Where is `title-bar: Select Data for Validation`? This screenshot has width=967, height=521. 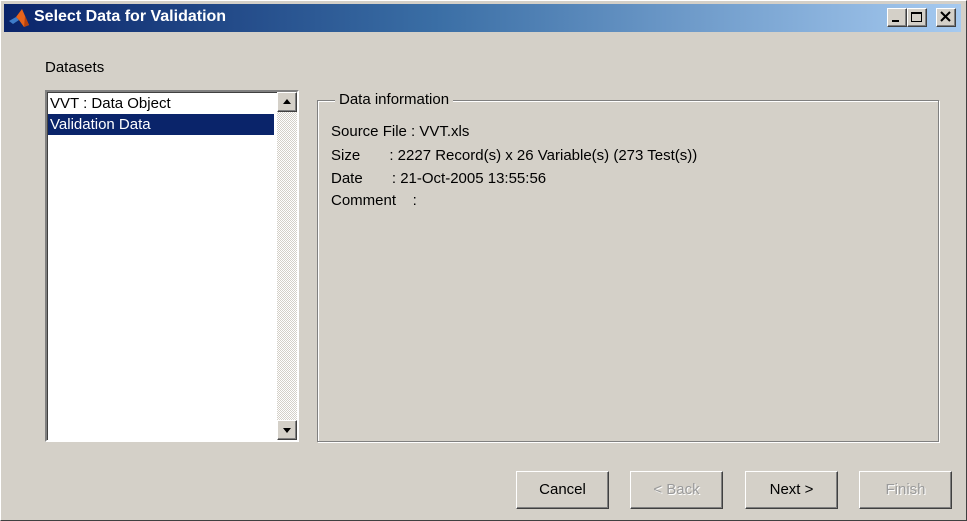
title-bar: Select Data for Validation is located at coordinates (482, 18).